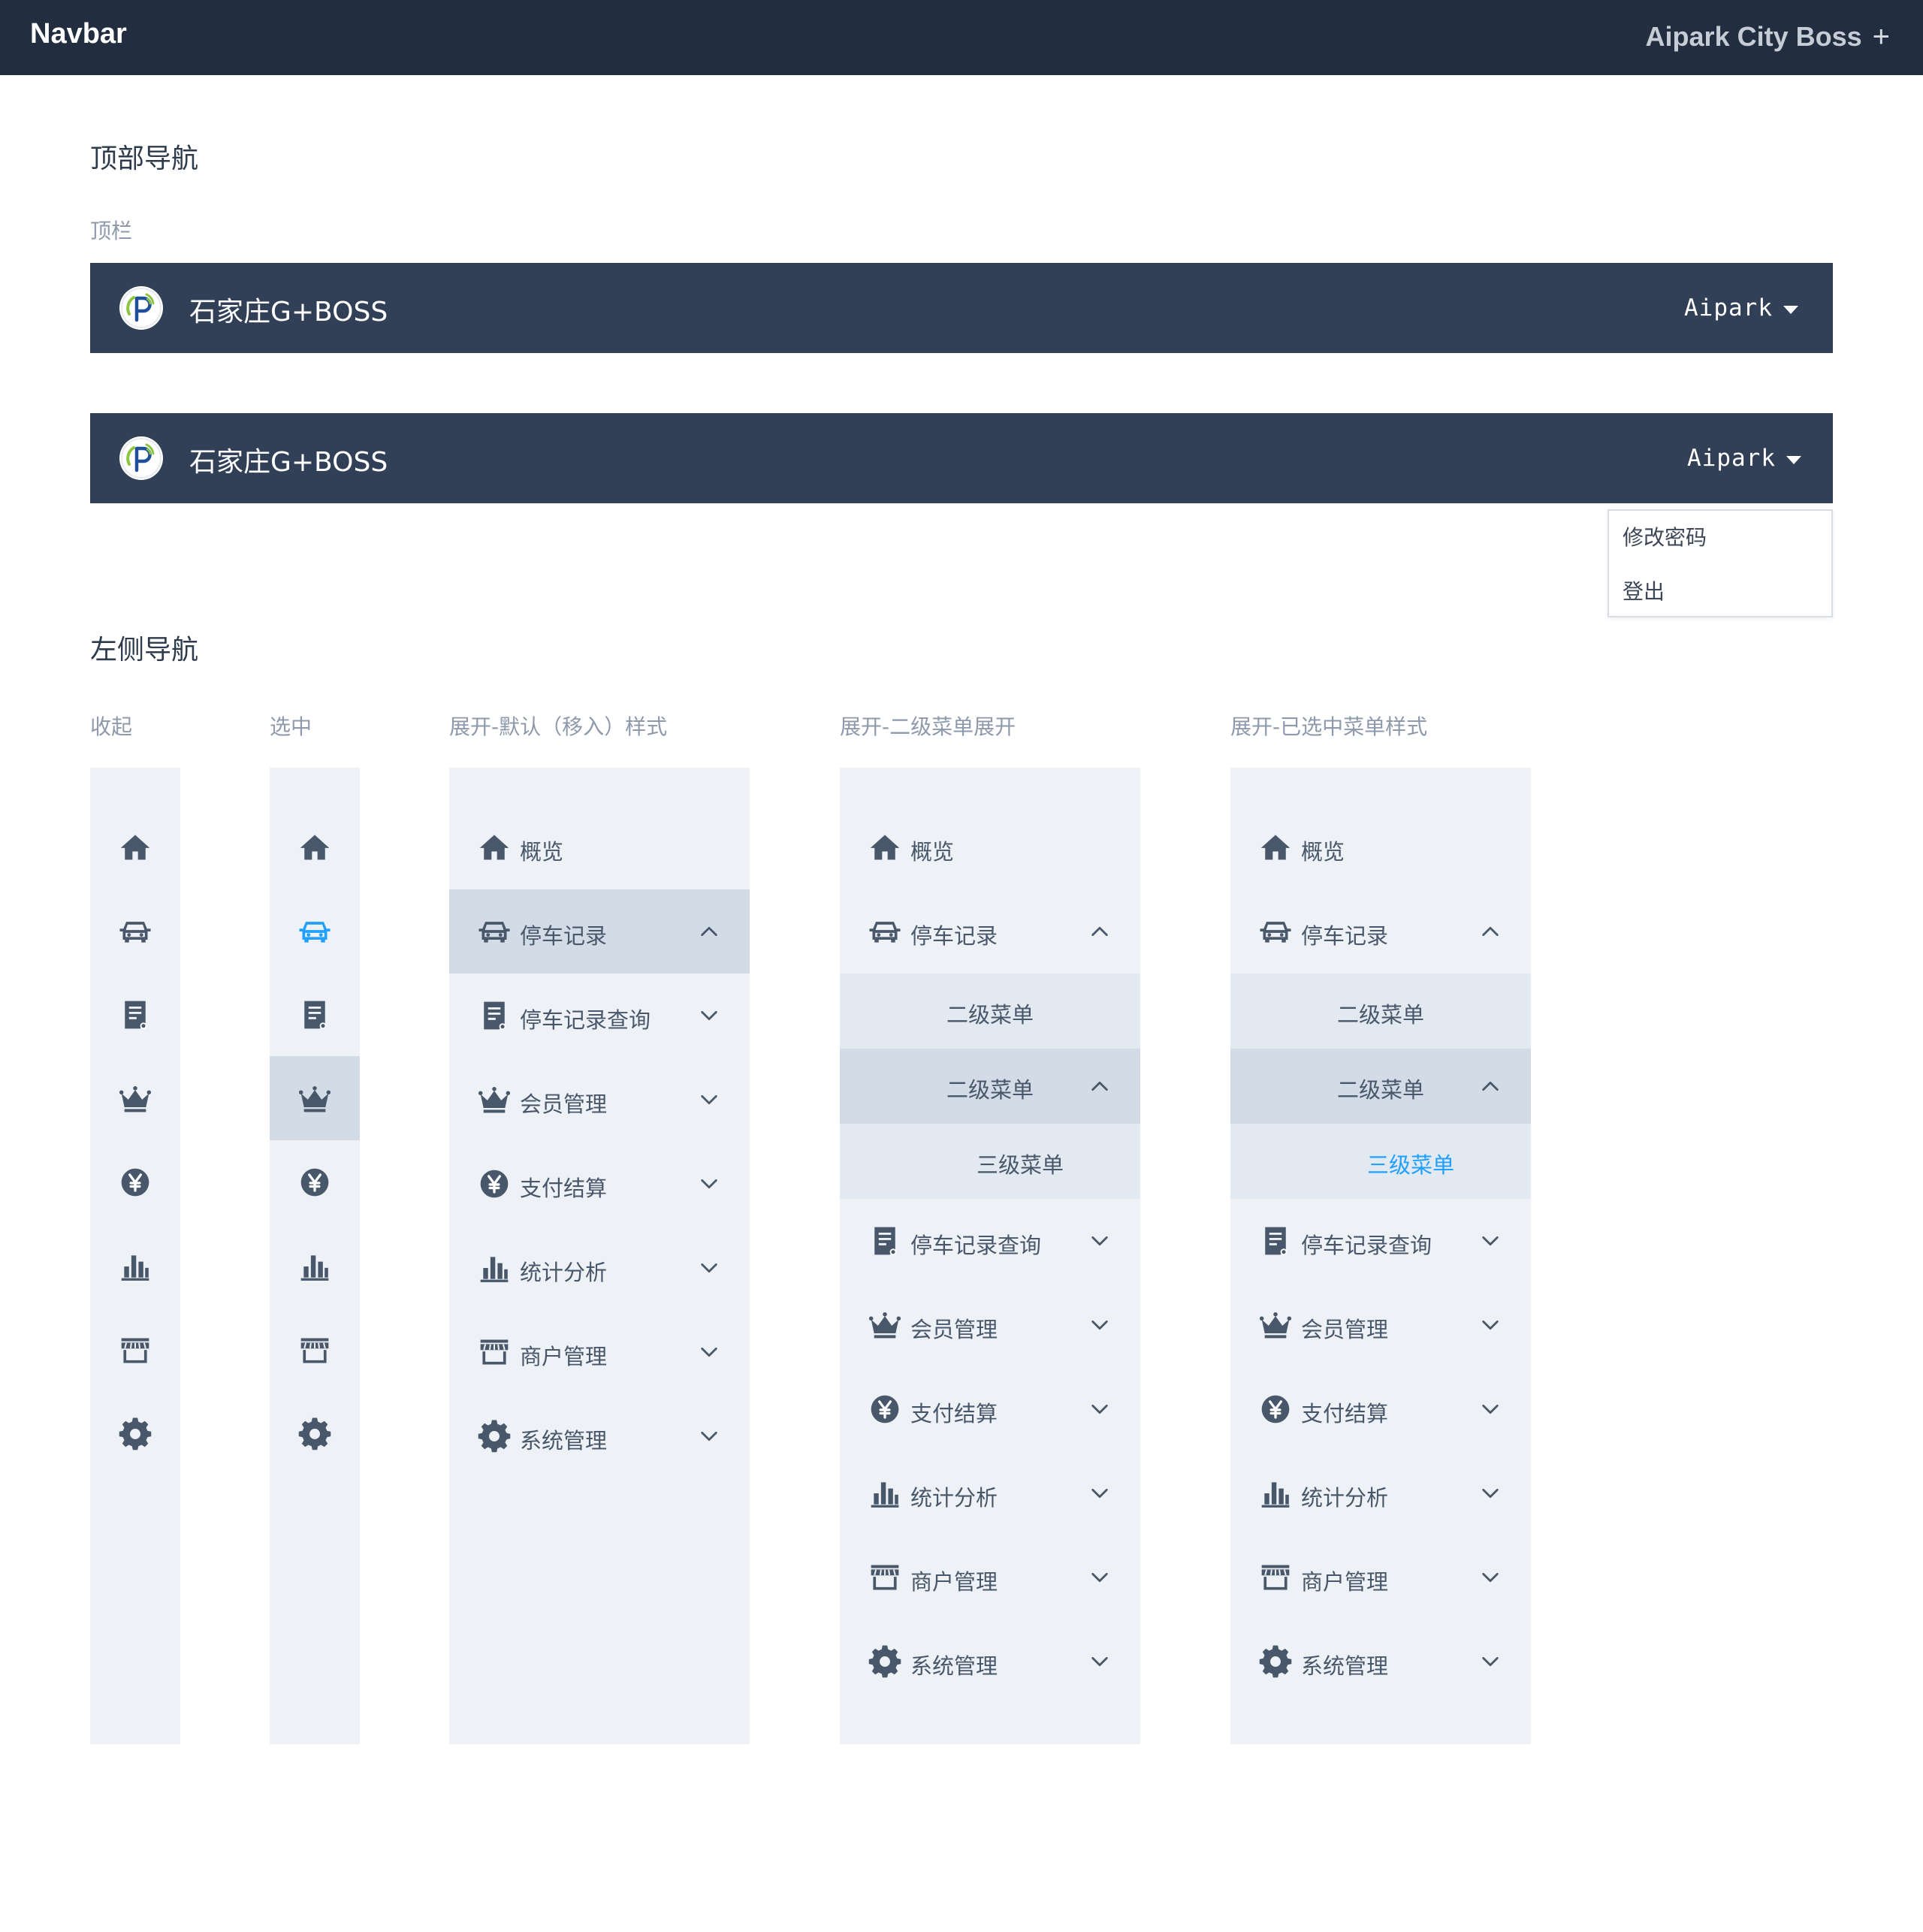  What do you see at coordinates (954, 1498) in the screenshot?
I see `sidebar-item-label: 统计分析` at bounding box center [954, 1498].